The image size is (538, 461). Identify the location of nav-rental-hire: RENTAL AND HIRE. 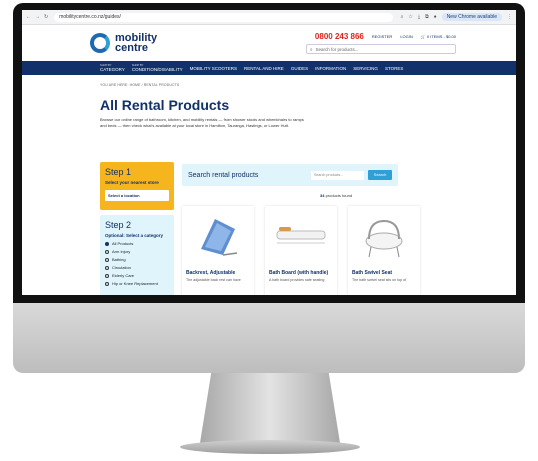
(264, 68).